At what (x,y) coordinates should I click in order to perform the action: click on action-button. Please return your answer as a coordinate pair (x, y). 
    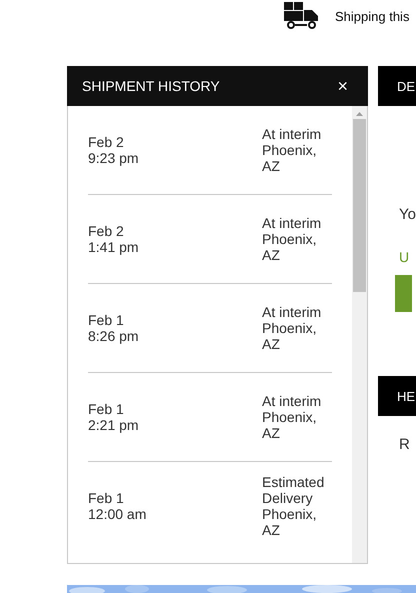
    Looking at the image, I should click on (403, 293).